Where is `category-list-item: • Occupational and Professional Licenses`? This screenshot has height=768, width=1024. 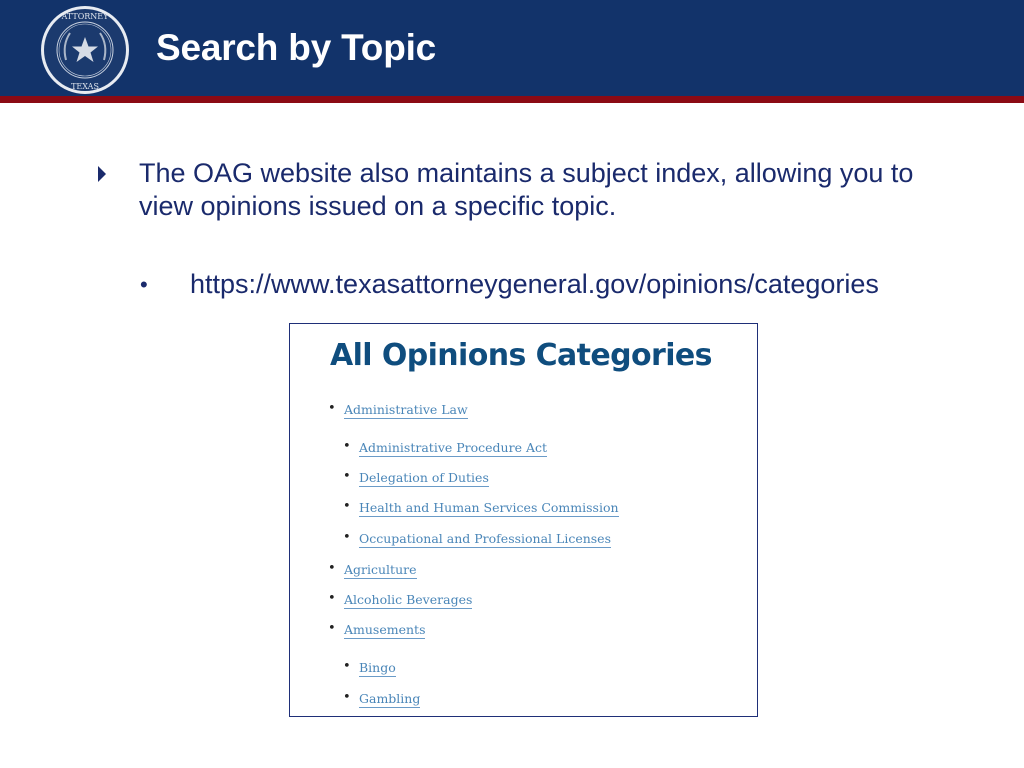
category-list-item: • Occupational and Professional Licenses is located at coordinates (477, 539).